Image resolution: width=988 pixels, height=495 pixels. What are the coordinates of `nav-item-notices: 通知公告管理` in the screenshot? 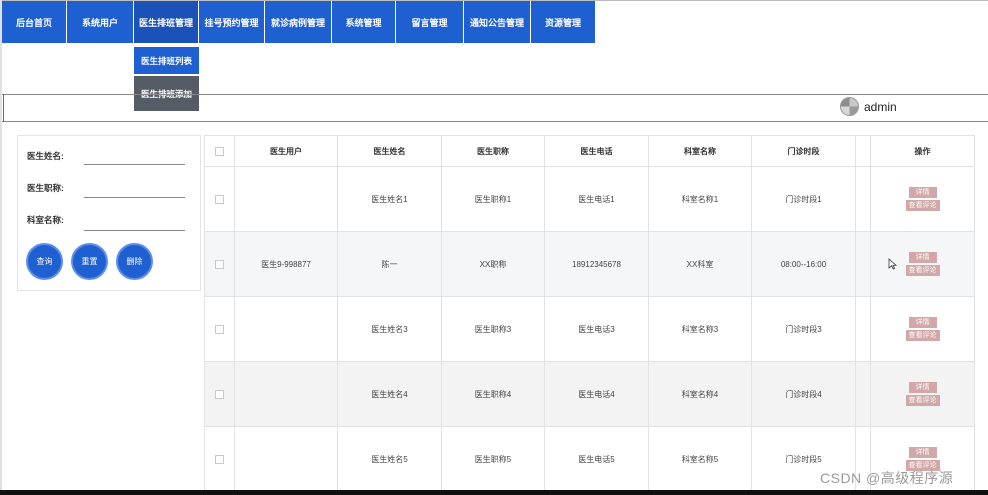 It's located at (497, 22).